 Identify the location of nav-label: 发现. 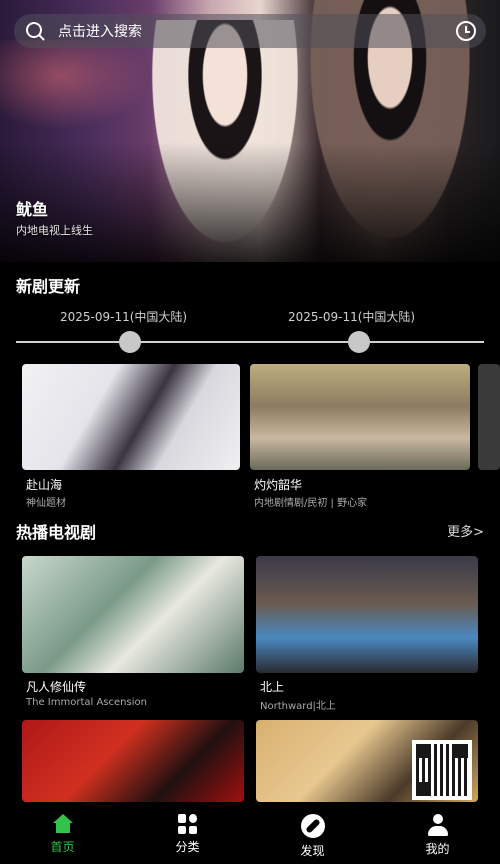
(312, 851).